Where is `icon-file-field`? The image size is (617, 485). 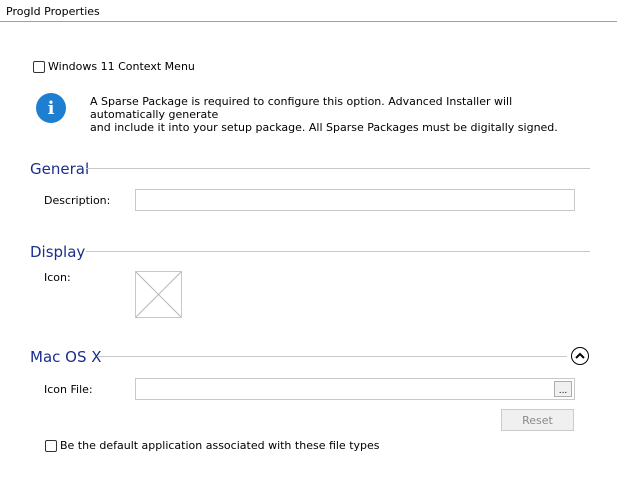 icon-file-field is located at coordinates (355, 389).